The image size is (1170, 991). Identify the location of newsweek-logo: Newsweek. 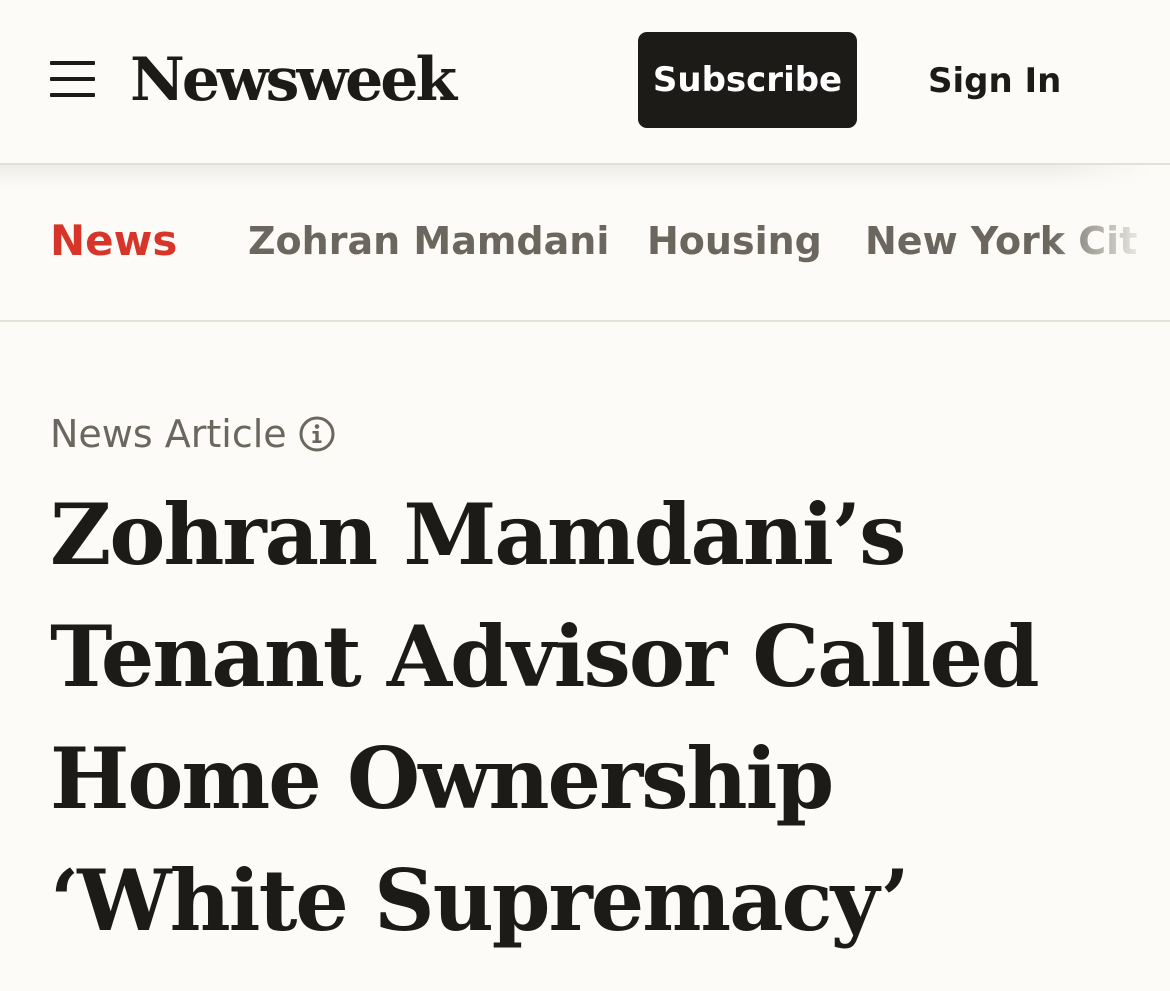
(293, 80).